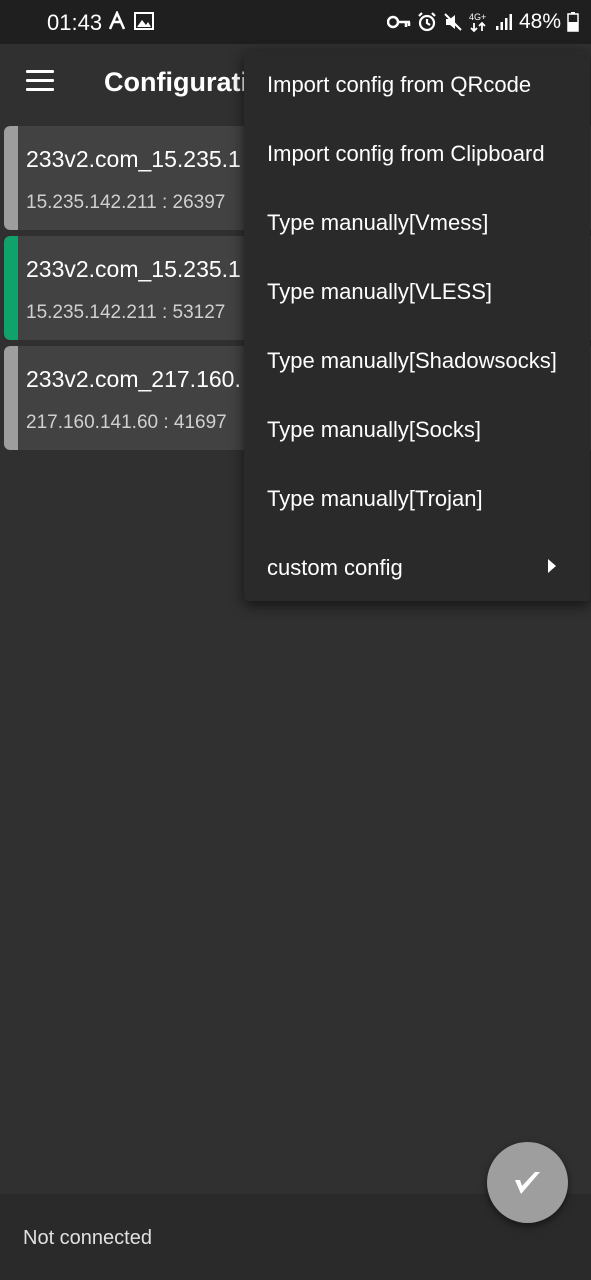  I want to click on menu-item-label: Type manually[Vmess], so click(378, 222).